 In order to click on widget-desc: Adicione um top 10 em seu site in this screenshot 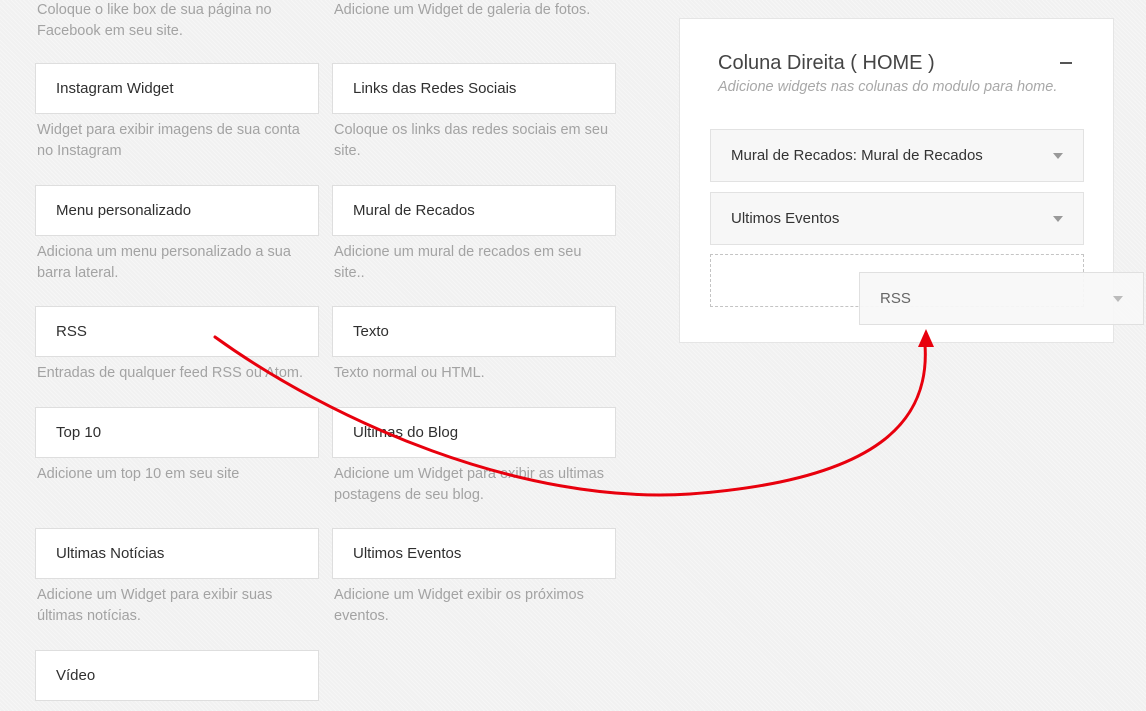, I will do `click(138, 474)`.